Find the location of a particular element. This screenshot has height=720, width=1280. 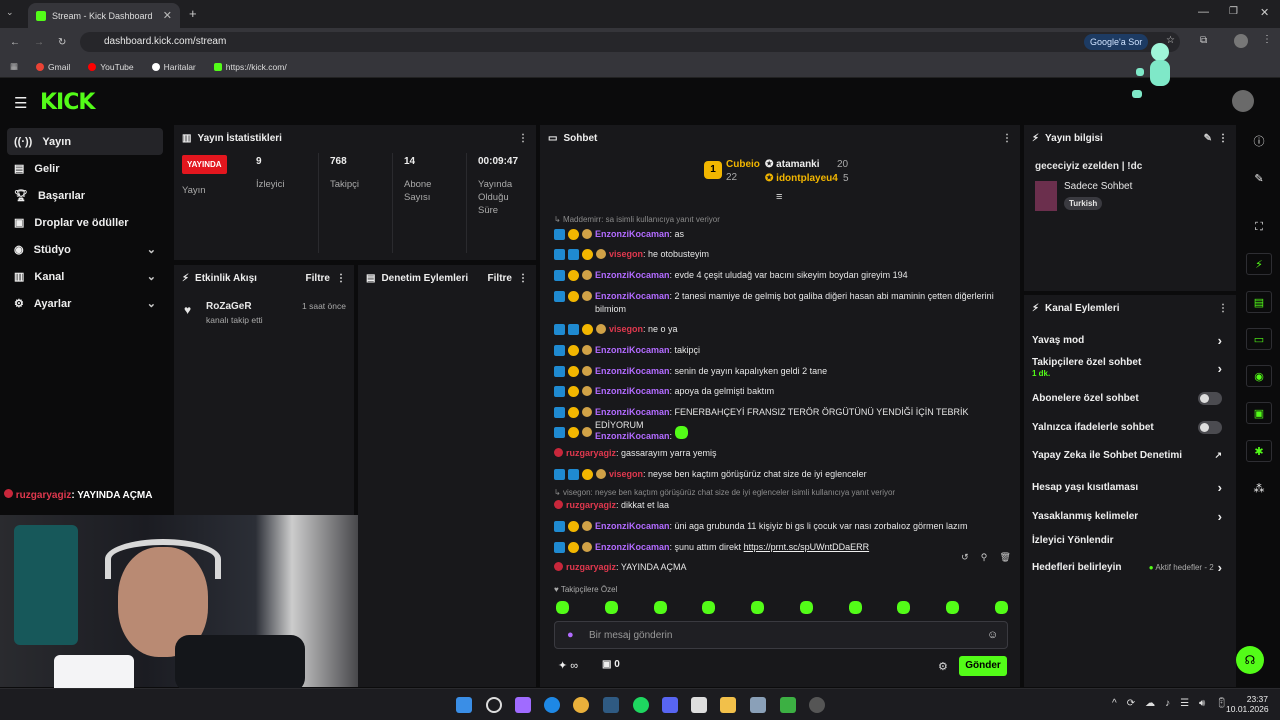

new-tab-icon: + is located at coordinates (193, 13).